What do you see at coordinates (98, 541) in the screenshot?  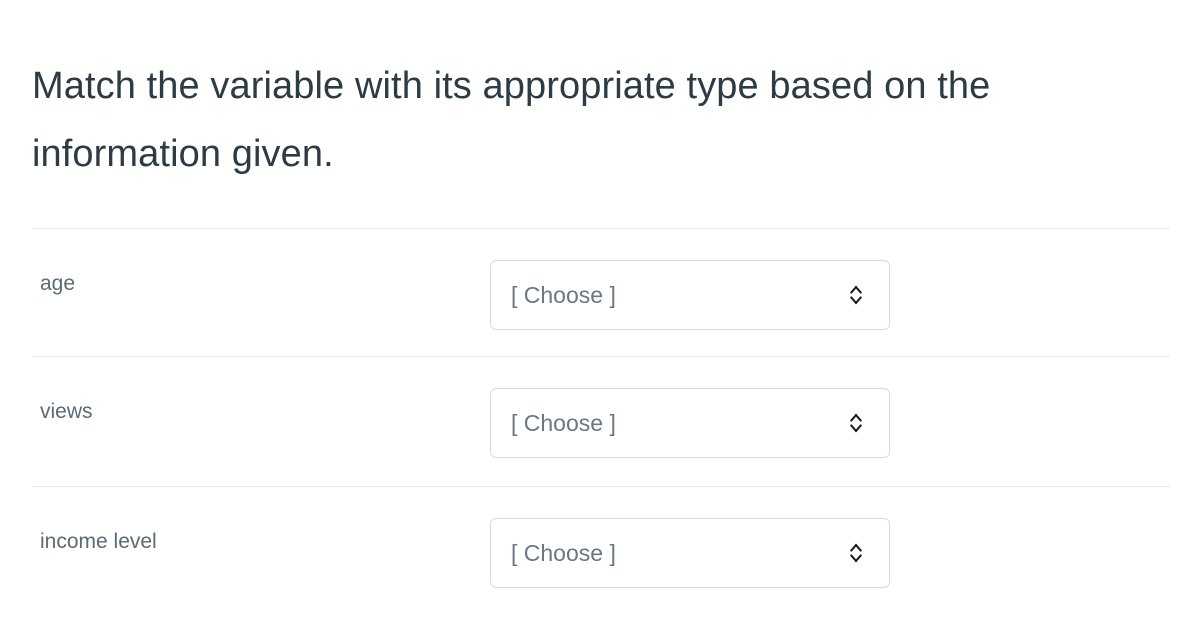 I see `match-row-label-income-level: income level` at bounding box center [98, 541].